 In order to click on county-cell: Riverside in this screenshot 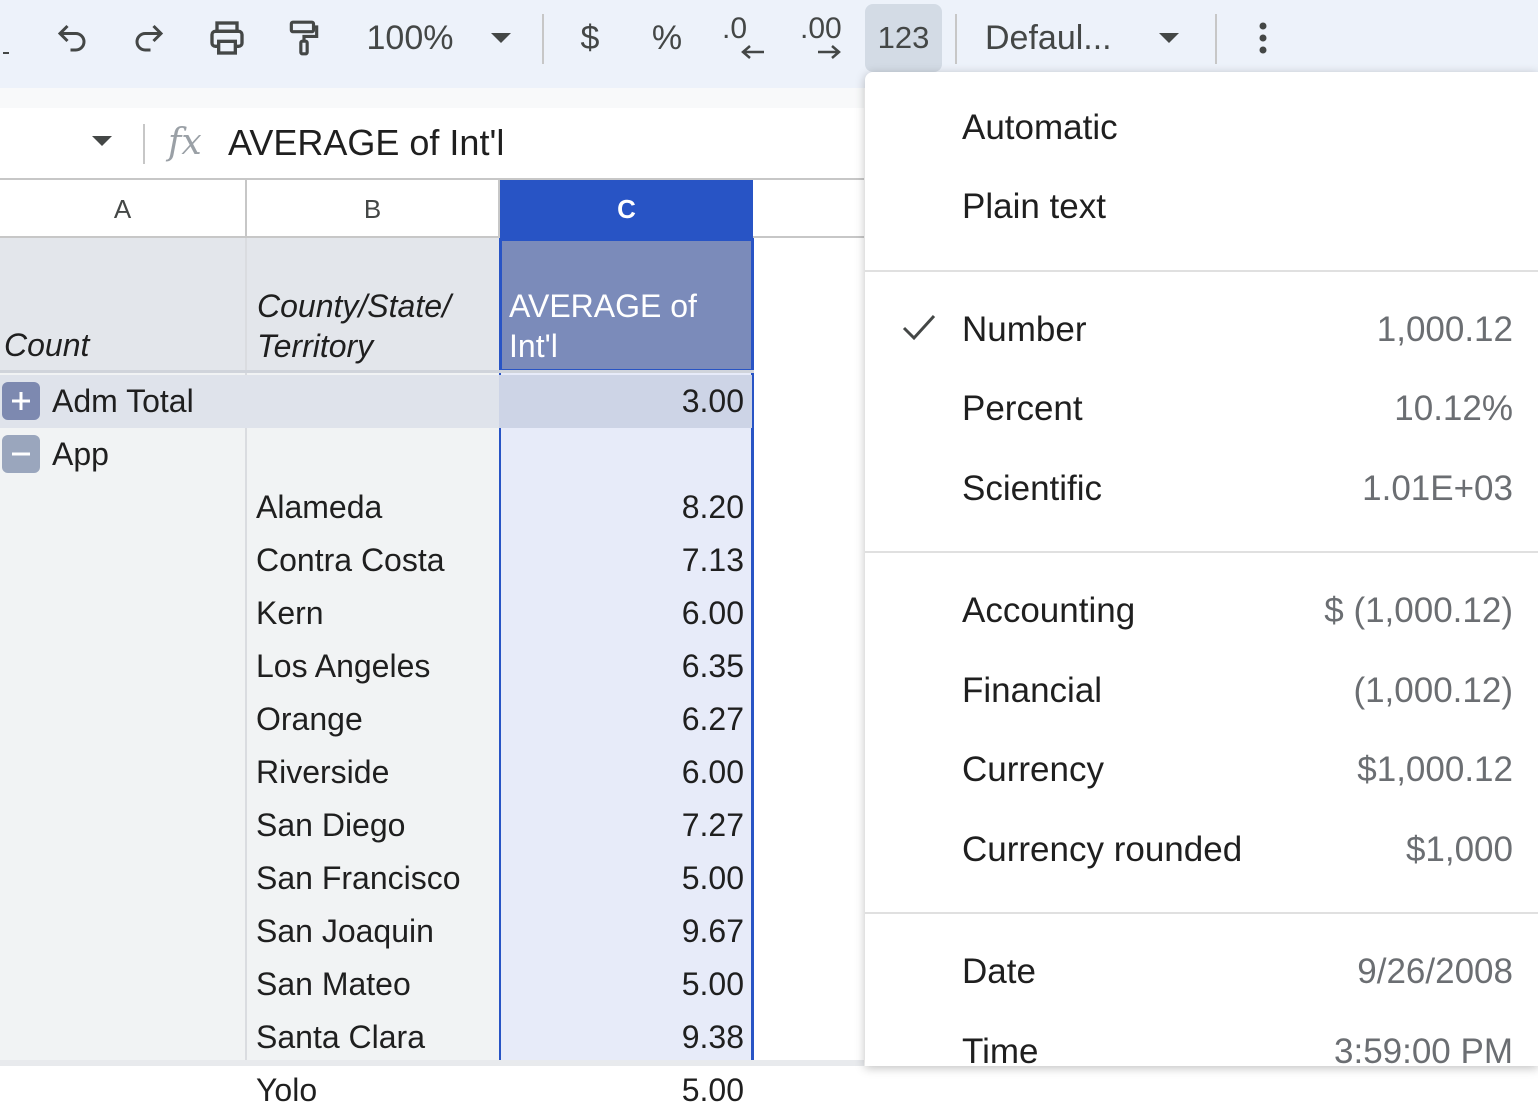, I will do `click(373, 772)`.